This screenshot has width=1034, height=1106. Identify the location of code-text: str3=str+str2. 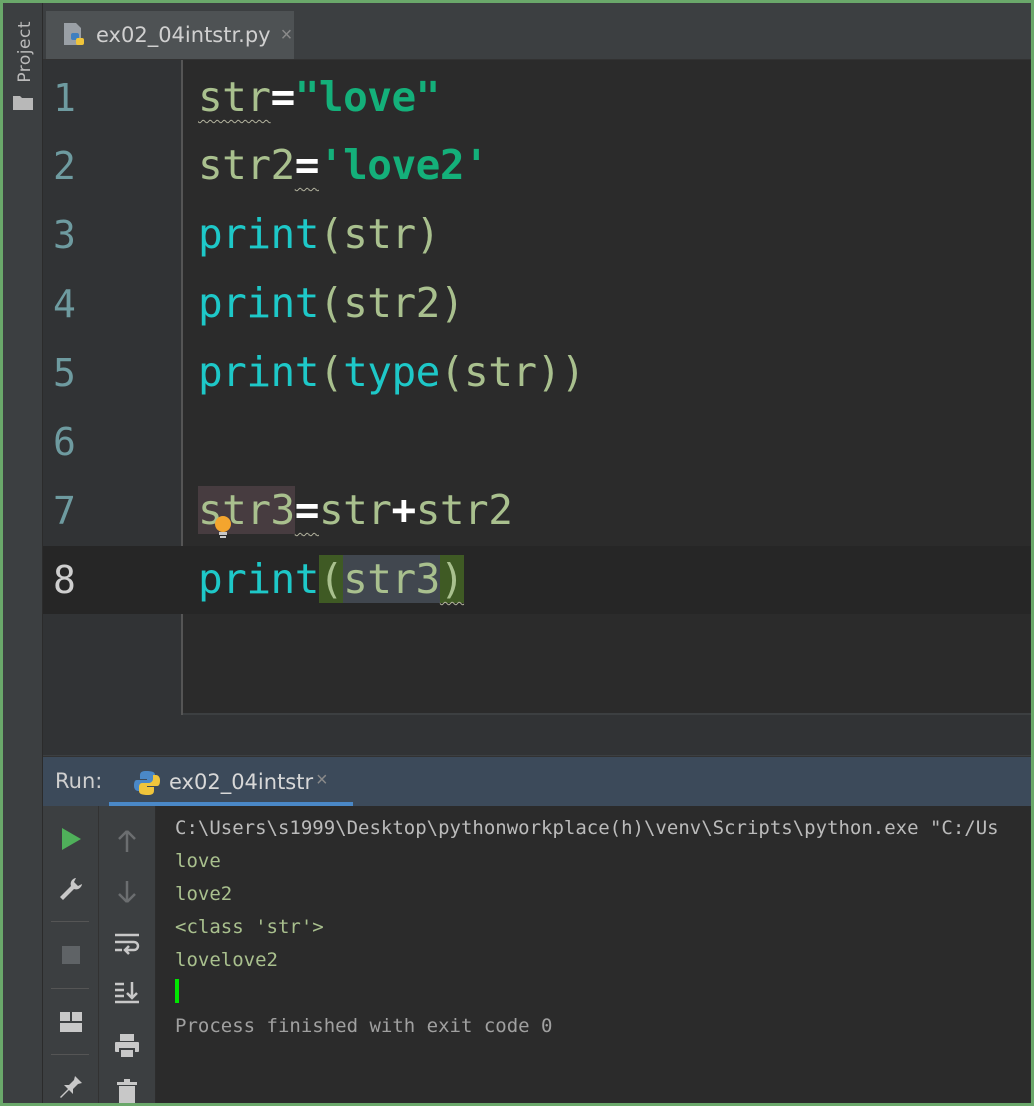
(355, 510).